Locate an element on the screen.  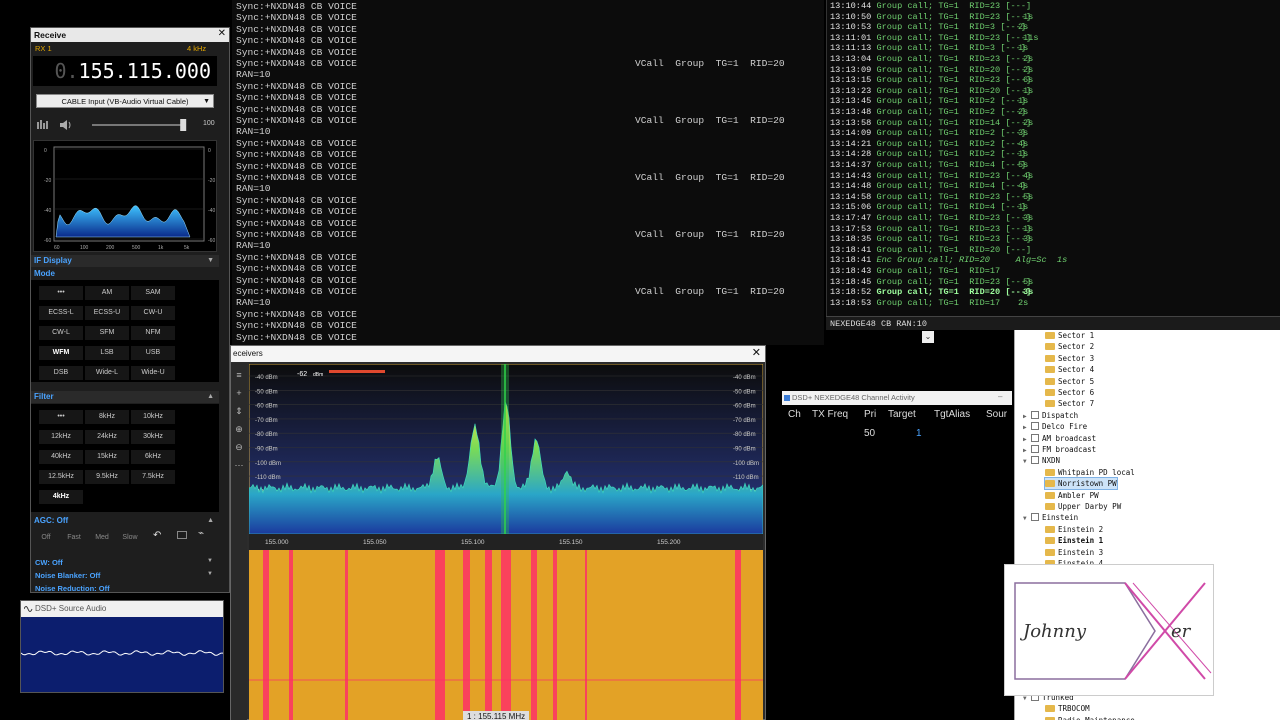
scroll-icon: ⇕ is located at coordinates (239, 411).